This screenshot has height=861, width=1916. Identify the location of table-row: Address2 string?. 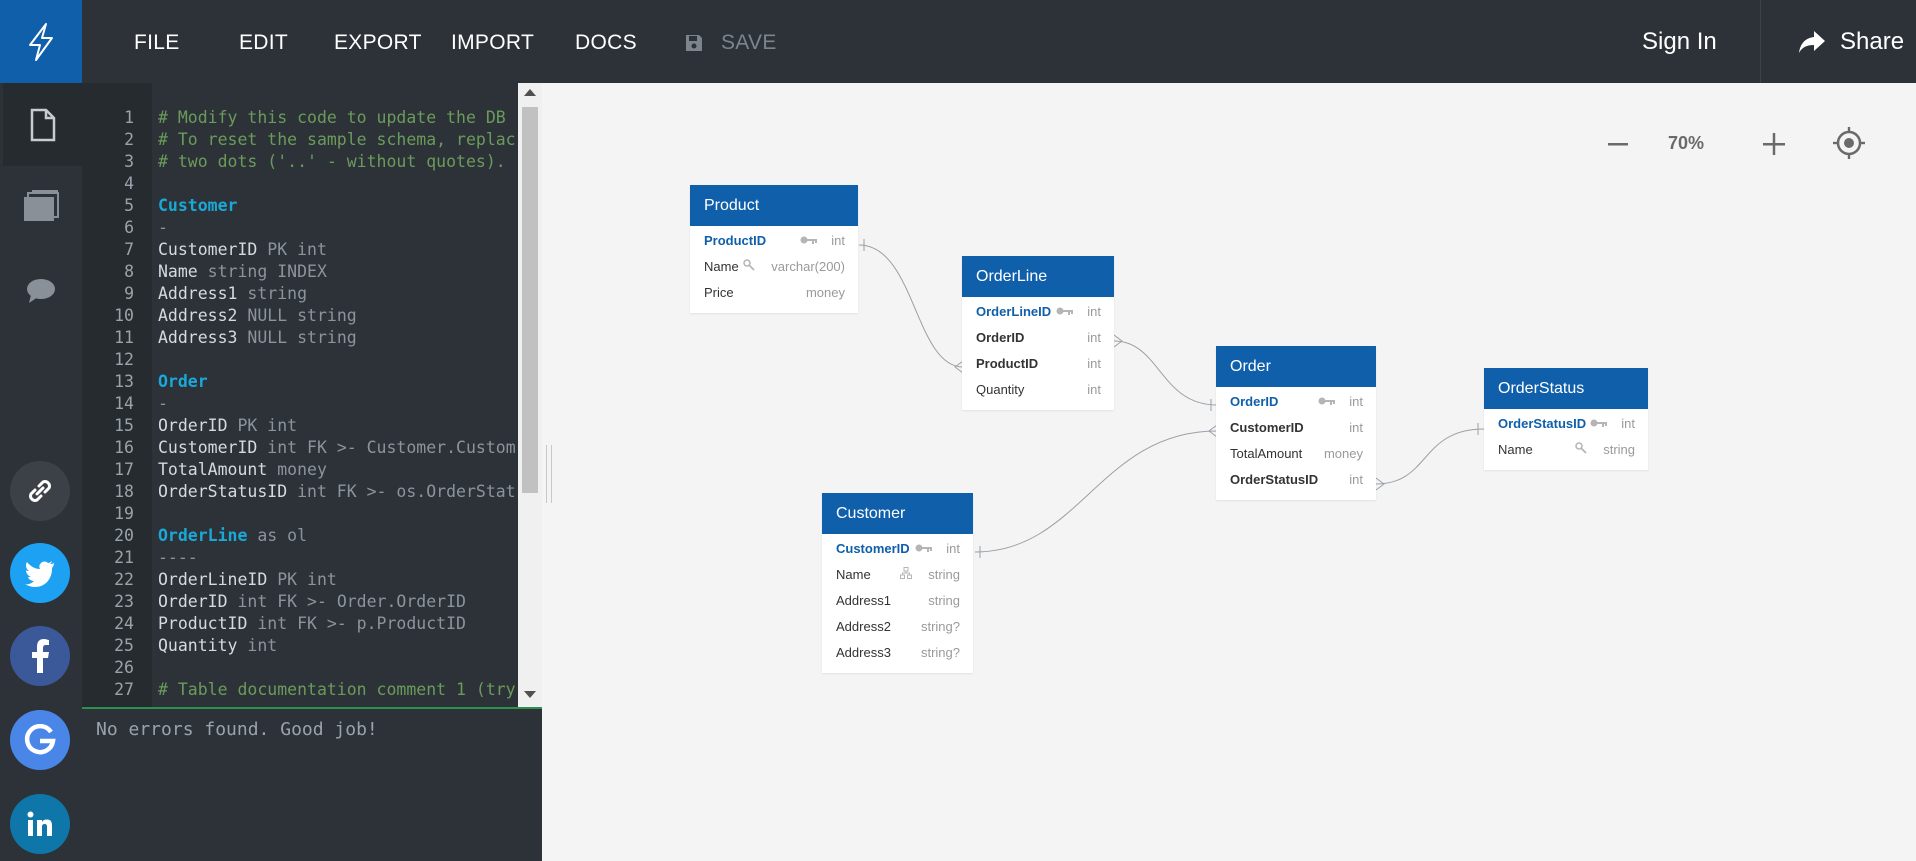
(897, 627).